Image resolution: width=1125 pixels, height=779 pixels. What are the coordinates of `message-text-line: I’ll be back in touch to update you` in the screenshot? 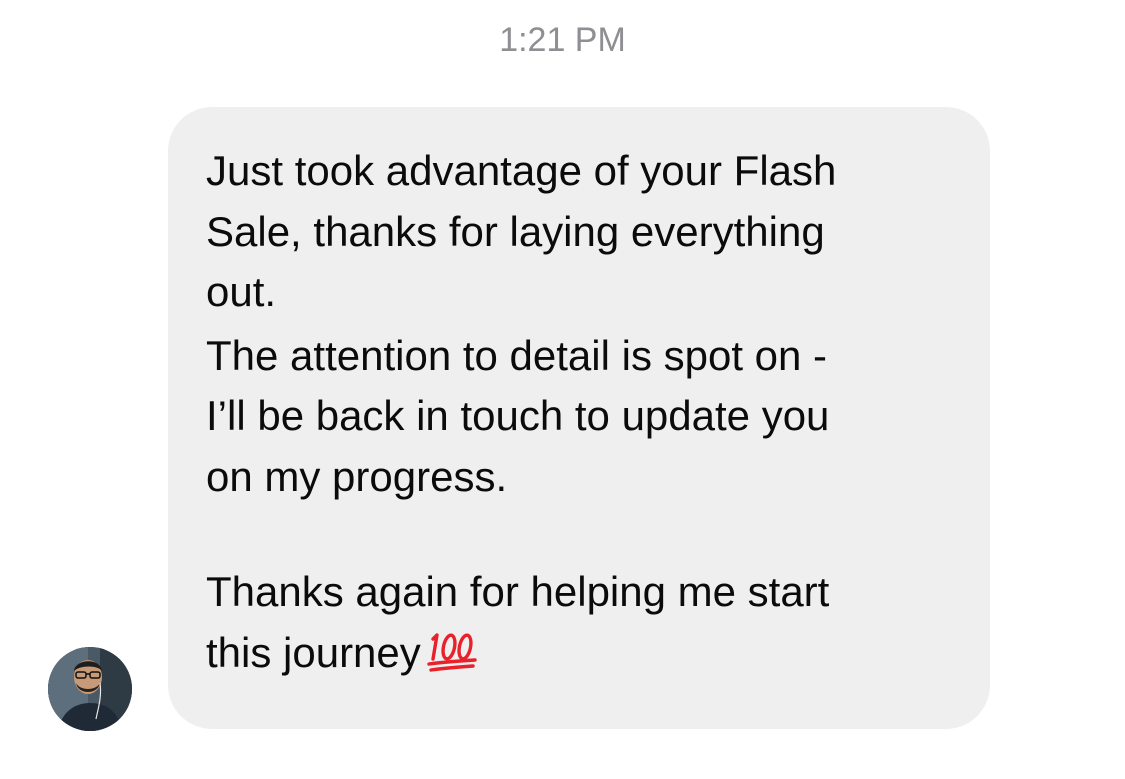 It's located at (518, 415).